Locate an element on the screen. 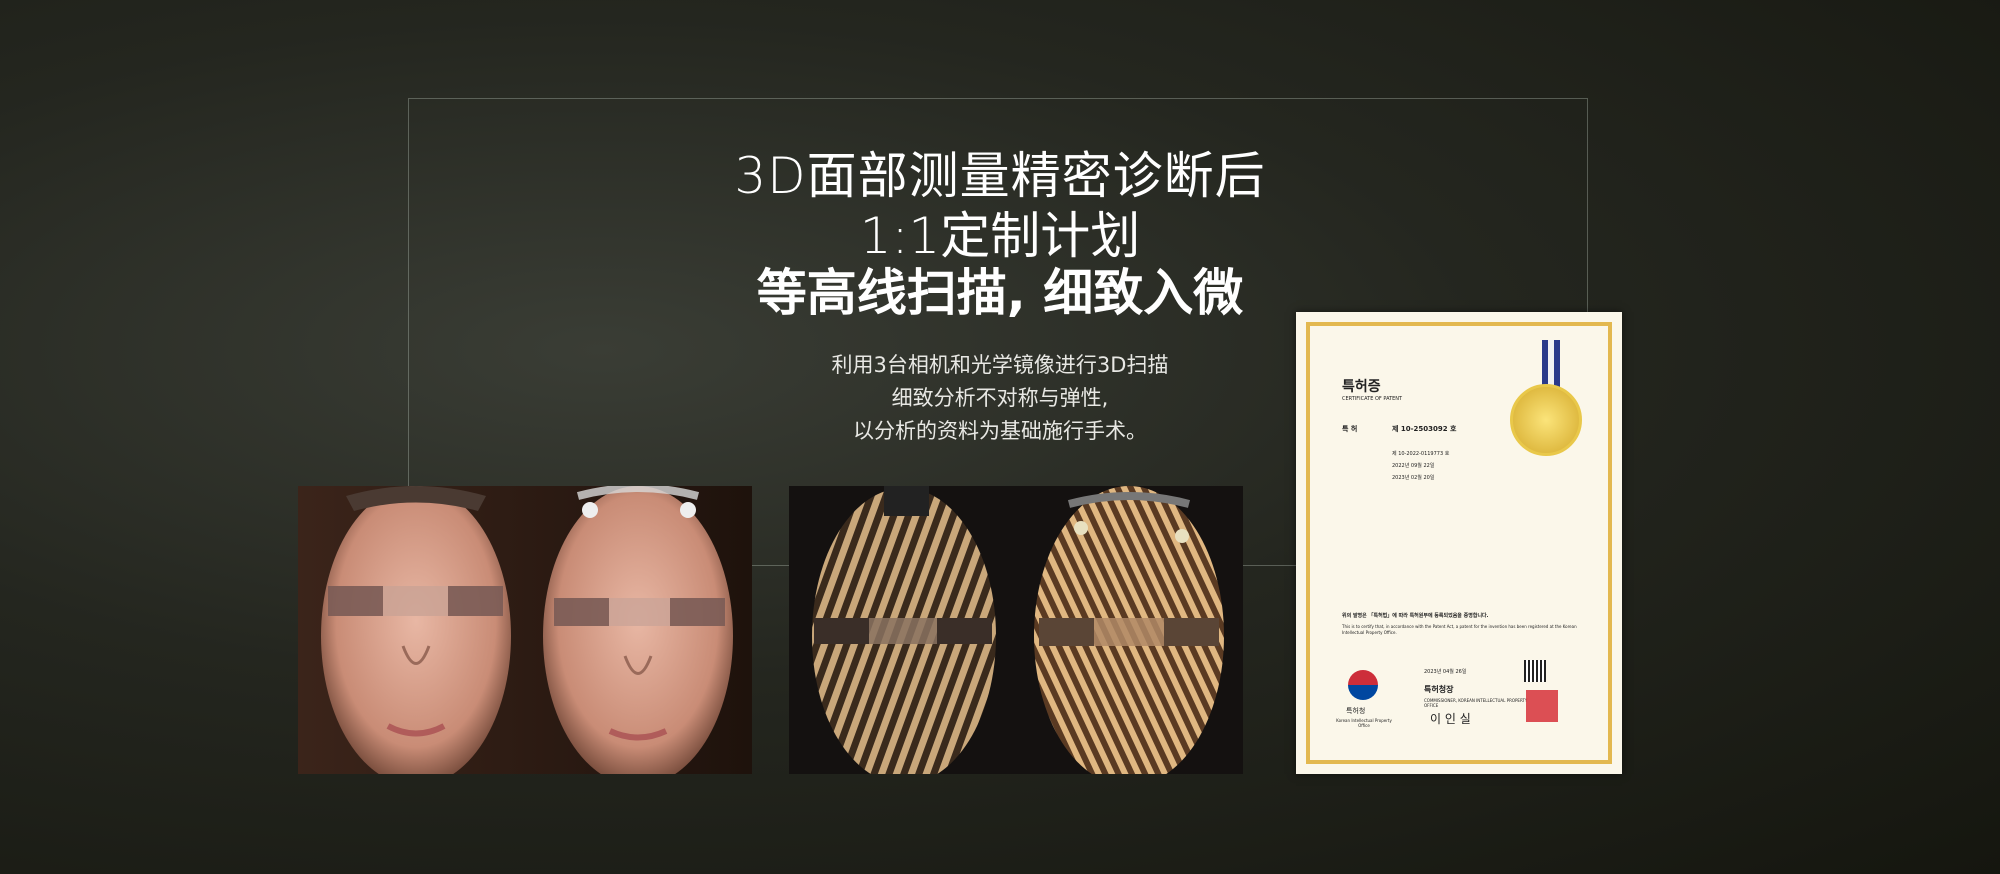 The height and width of the screenshot is (874, 2000). description-line-3: 以分析的资料为基础施行手术。 is located at coordinates (1000, 431).